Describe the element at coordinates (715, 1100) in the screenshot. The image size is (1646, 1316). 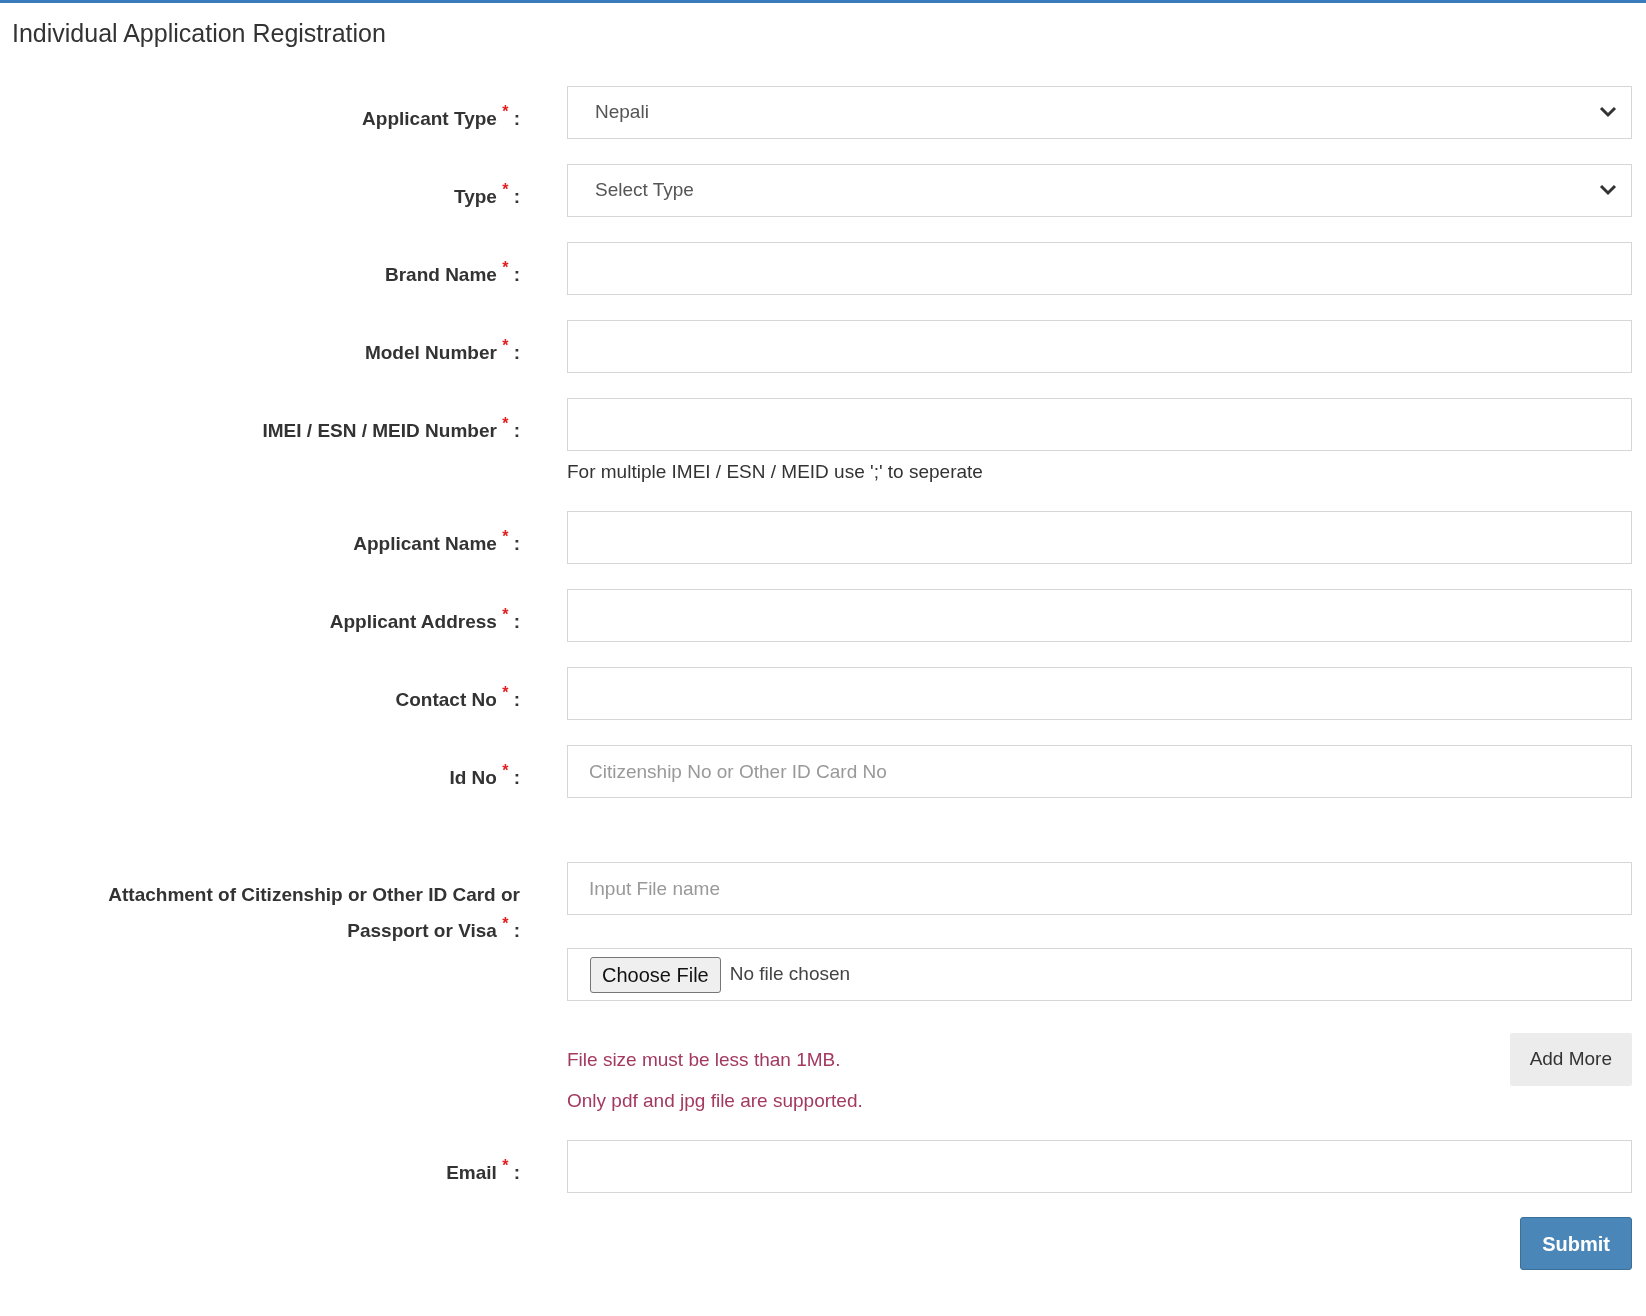
I see `note-text: Only pdf and jpg file are supported.` at that location.